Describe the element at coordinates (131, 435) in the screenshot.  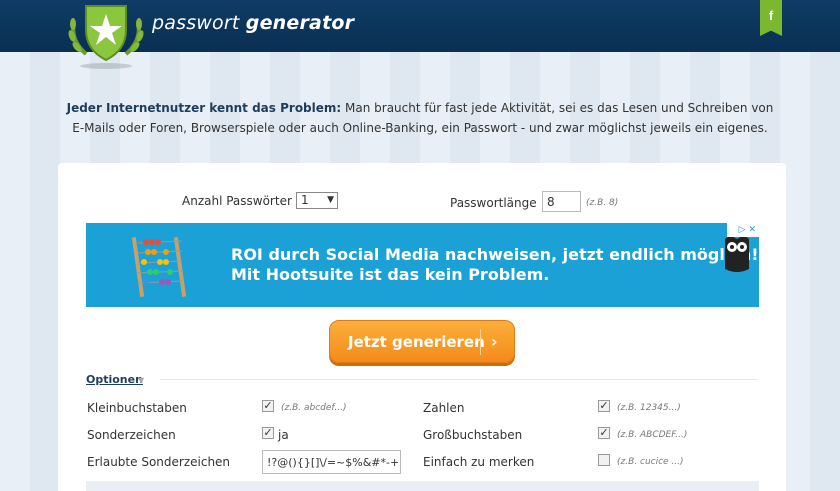
I see `option-label-special-chars: Sonderzeichen` at that location.